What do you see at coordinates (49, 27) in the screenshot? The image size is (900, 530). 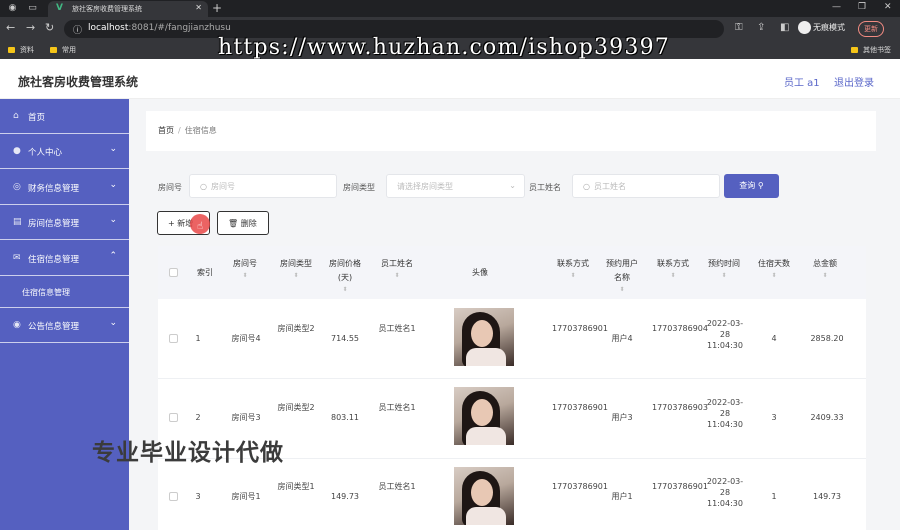 I see `reload-icon: ↻` at bounding box center [49, 27].